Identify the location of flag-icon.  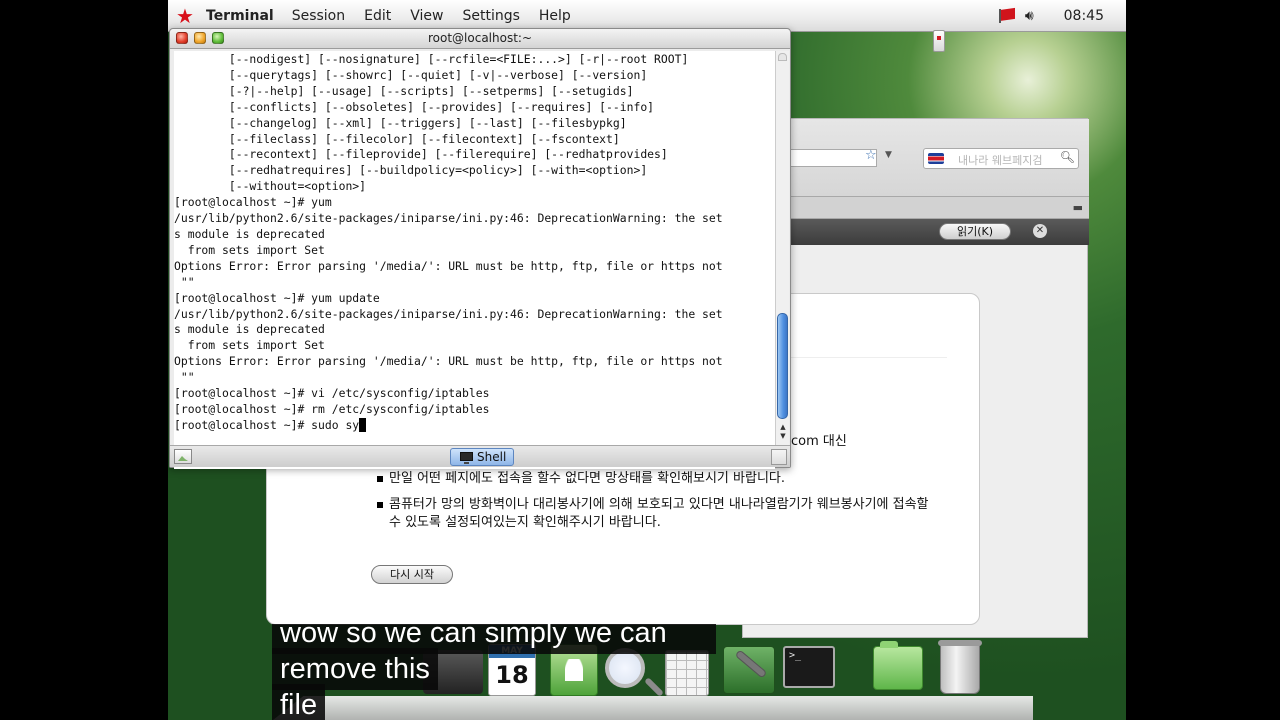
(1008, 16).